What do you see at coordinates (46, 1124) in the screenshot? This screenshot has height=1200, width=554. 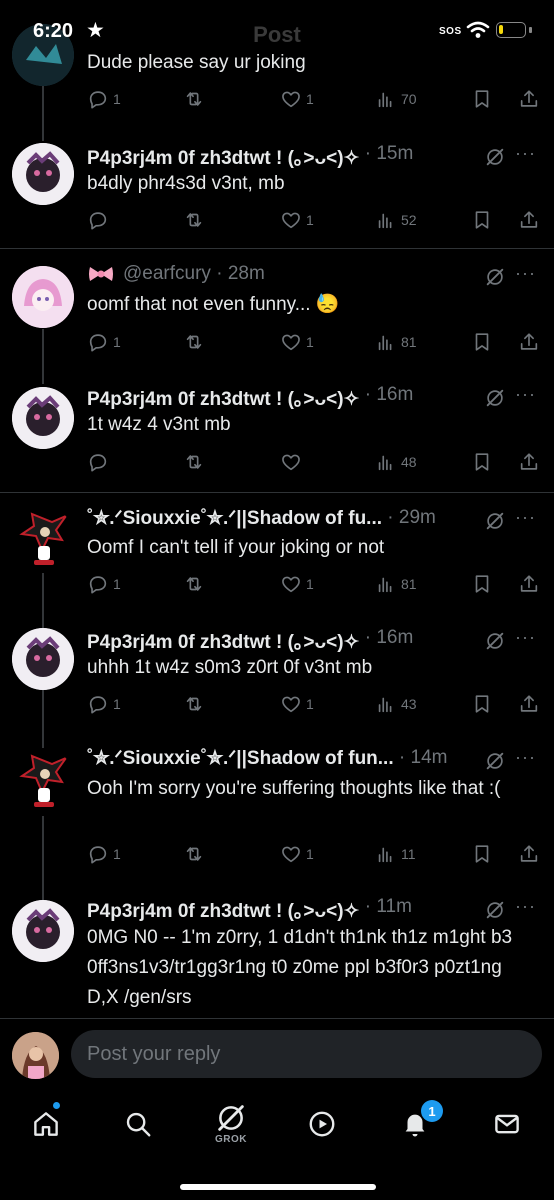 I see `tab-home` at bounding box center [46, 1124].